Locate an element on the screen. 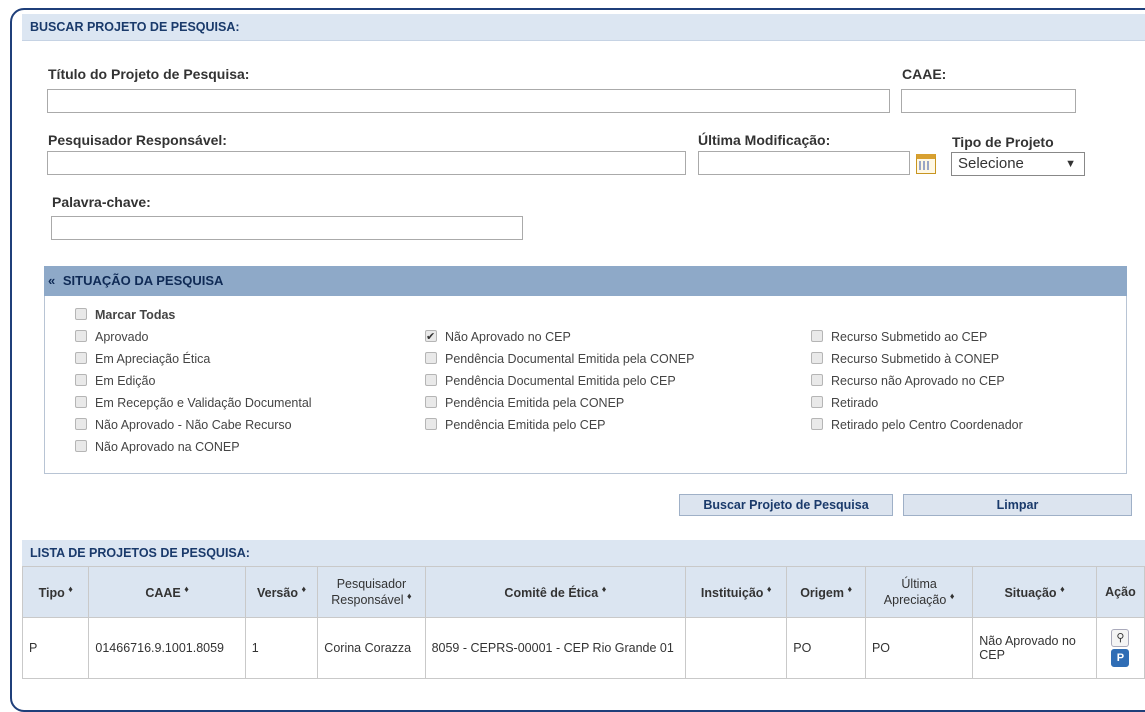  magnifier-icon: ⚲ is located at coordinates (1120, 638).